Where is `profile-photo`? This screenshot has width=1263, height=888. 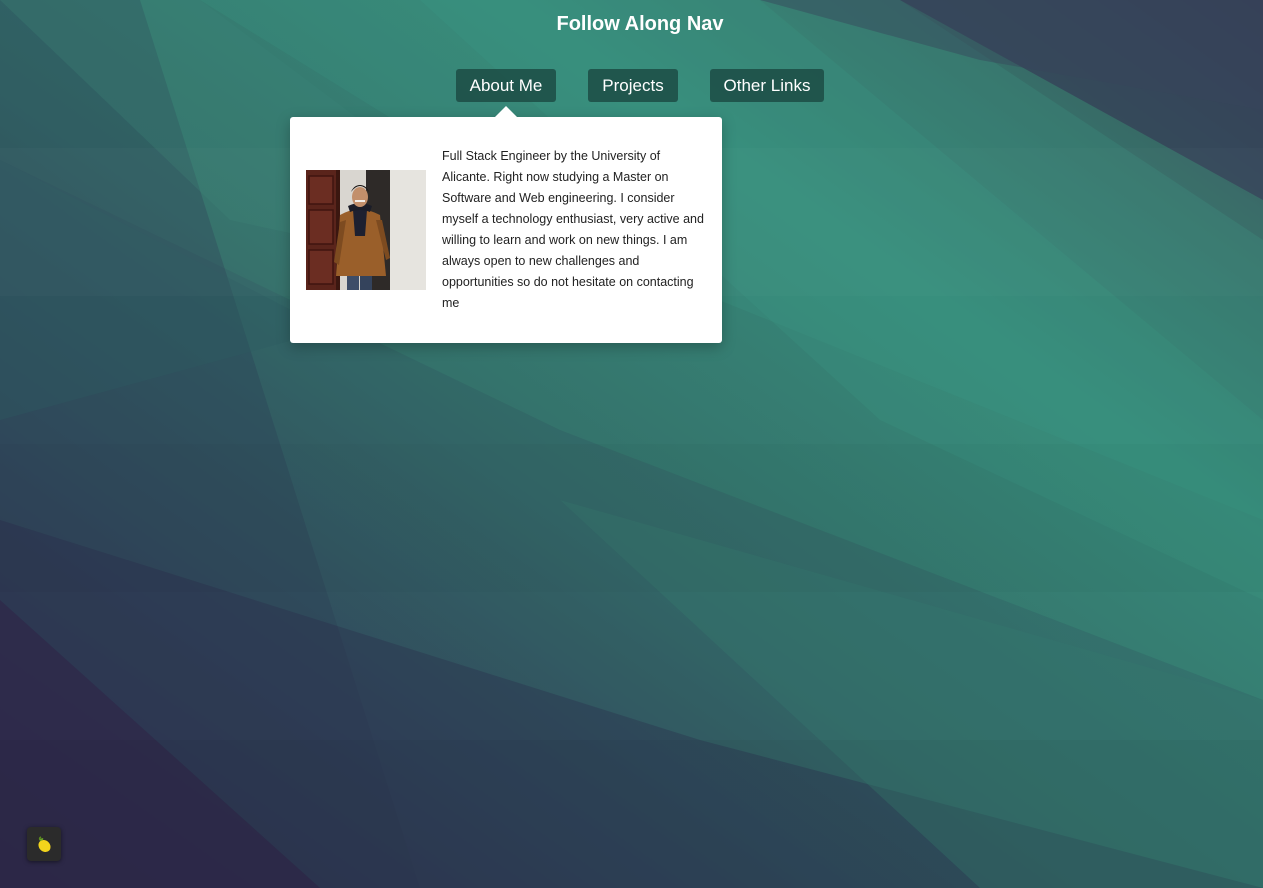 profile-photo is located at coordinates (366, 230).